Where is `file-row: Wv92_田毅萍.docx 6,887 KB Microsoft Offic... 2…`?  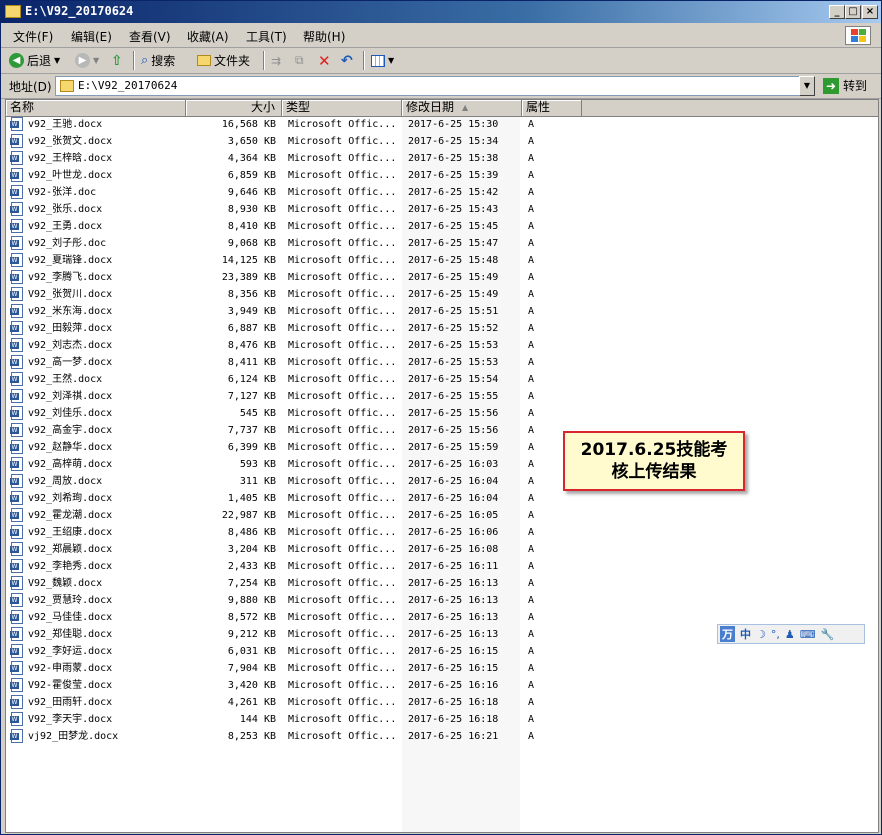
file-row: Wv92_田毅萍.docx 6,887 KB Microsoft Offic... 2… is located at coordinates (442, 328).